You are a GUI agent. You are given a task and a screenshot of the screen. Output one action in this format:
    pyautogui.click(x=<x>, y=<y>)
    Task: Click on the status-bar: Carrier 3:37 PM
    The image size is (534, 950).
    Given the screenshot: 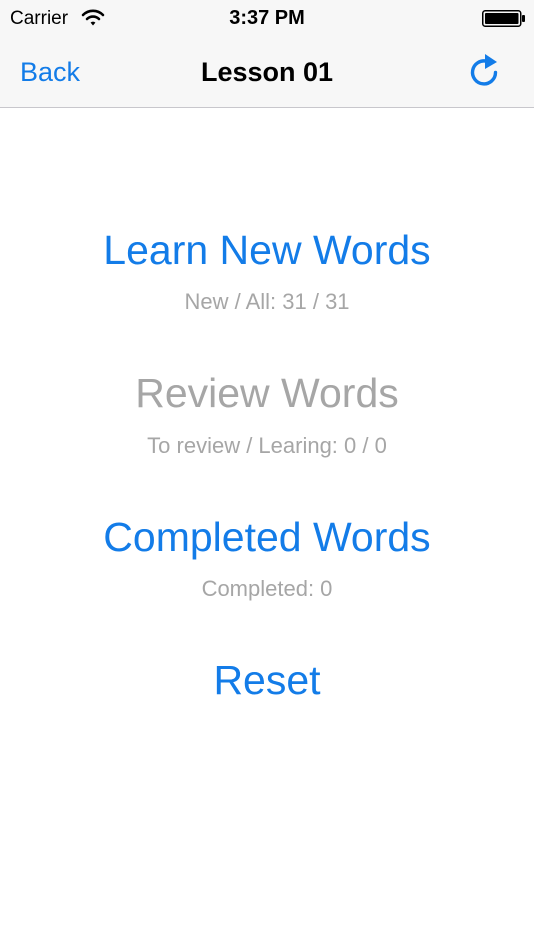 What is the action you would take?
    pyautogui.click(x=267, y=18)
    